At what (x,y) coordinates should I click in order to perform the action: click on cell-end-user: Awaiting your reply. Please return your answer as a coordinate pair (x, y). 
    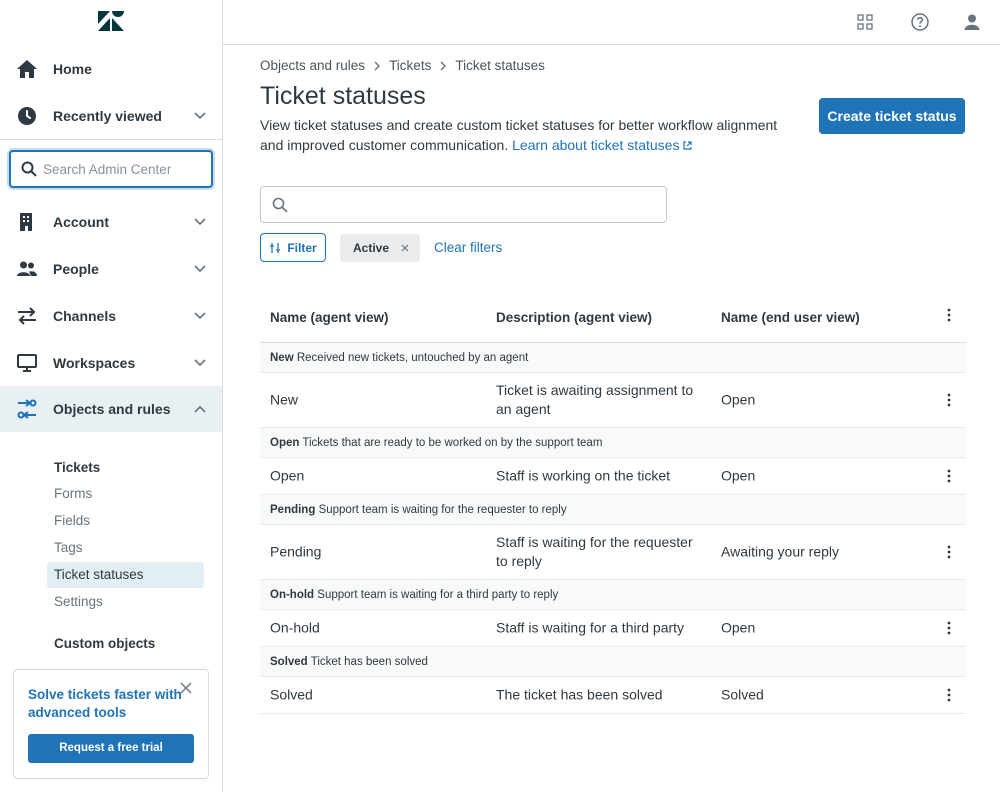
    Looking at the image, I should click on (780, 551).